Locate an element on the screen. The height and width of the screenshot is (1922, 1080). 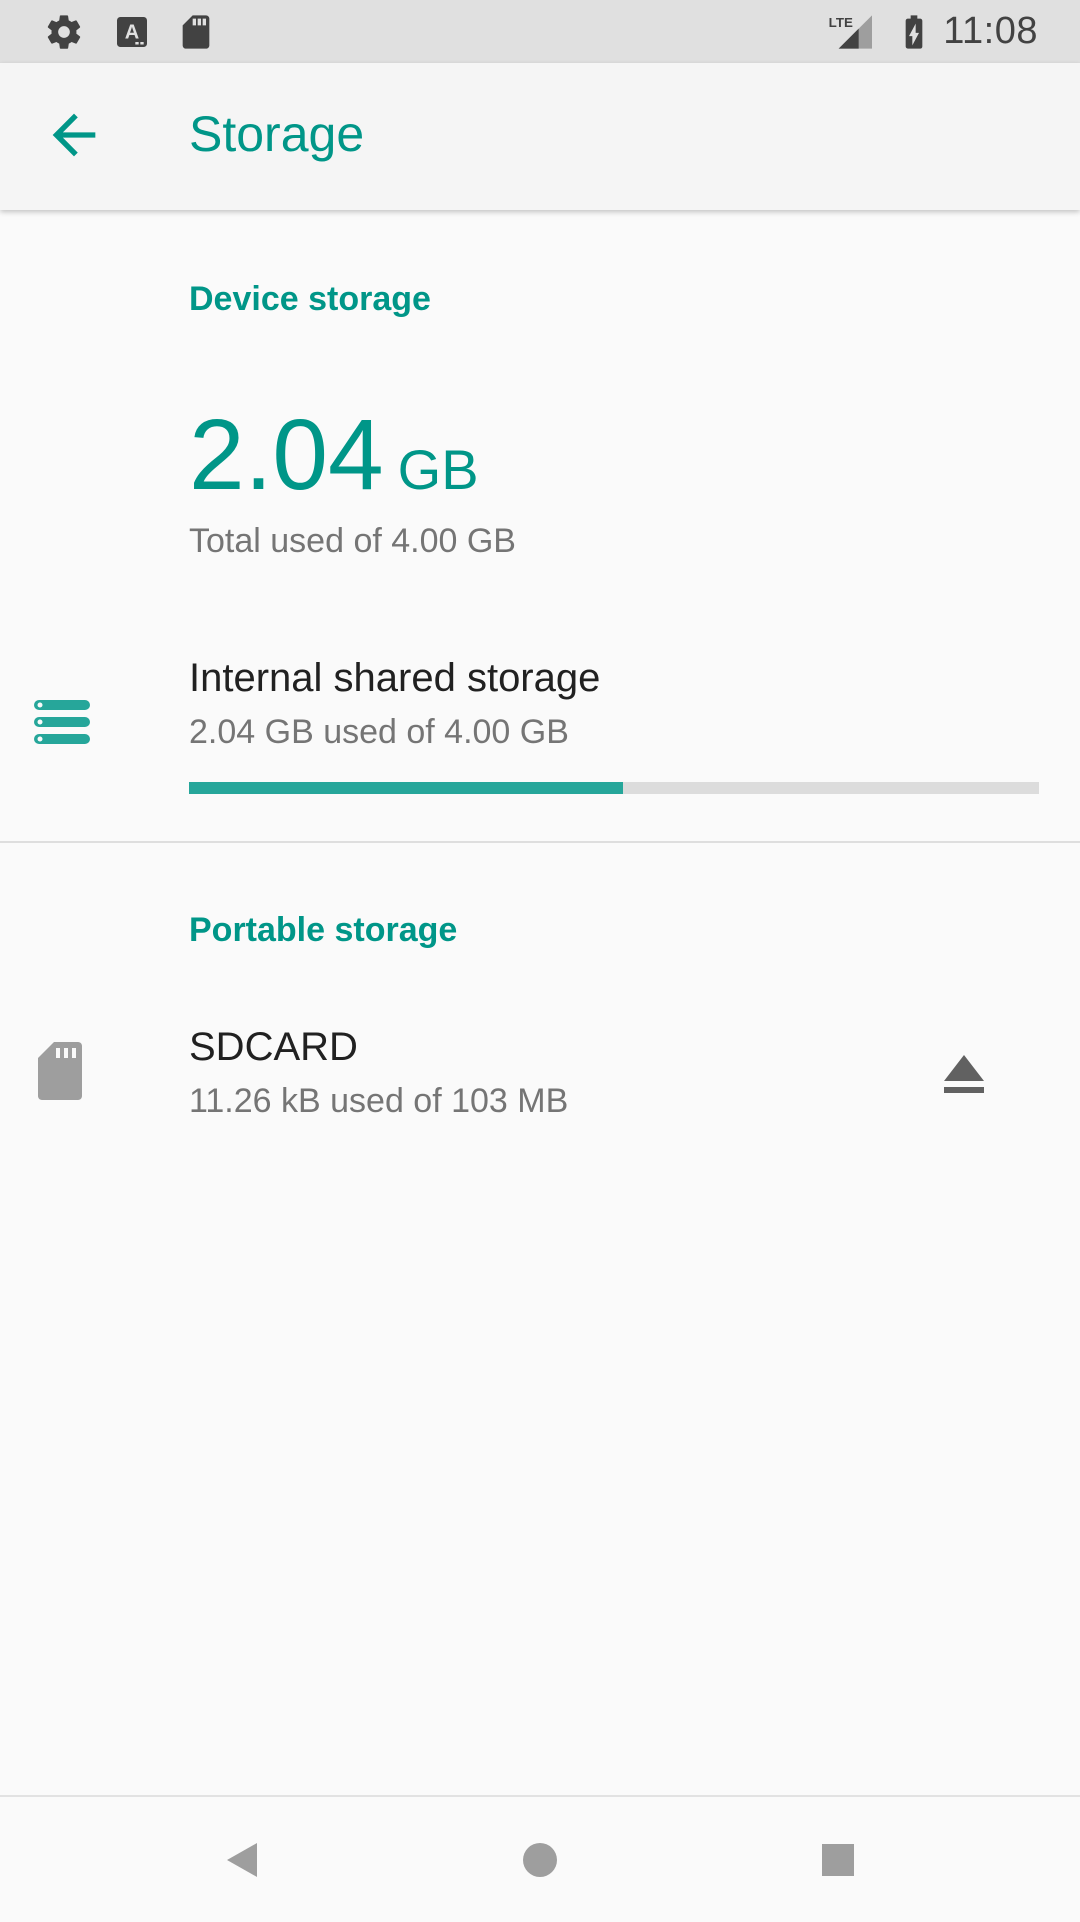
storage-icon is located at coordinates (62, 722).